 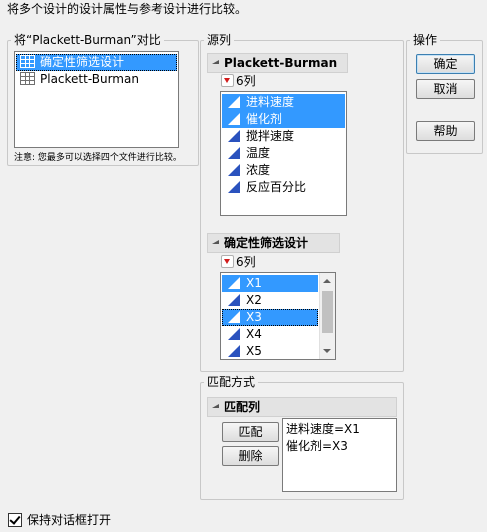 What do you see at coordinates (89, 79) in the screenshot?
I see `list-item-label: Plackett-Burman` at bounding box center [89, 79].